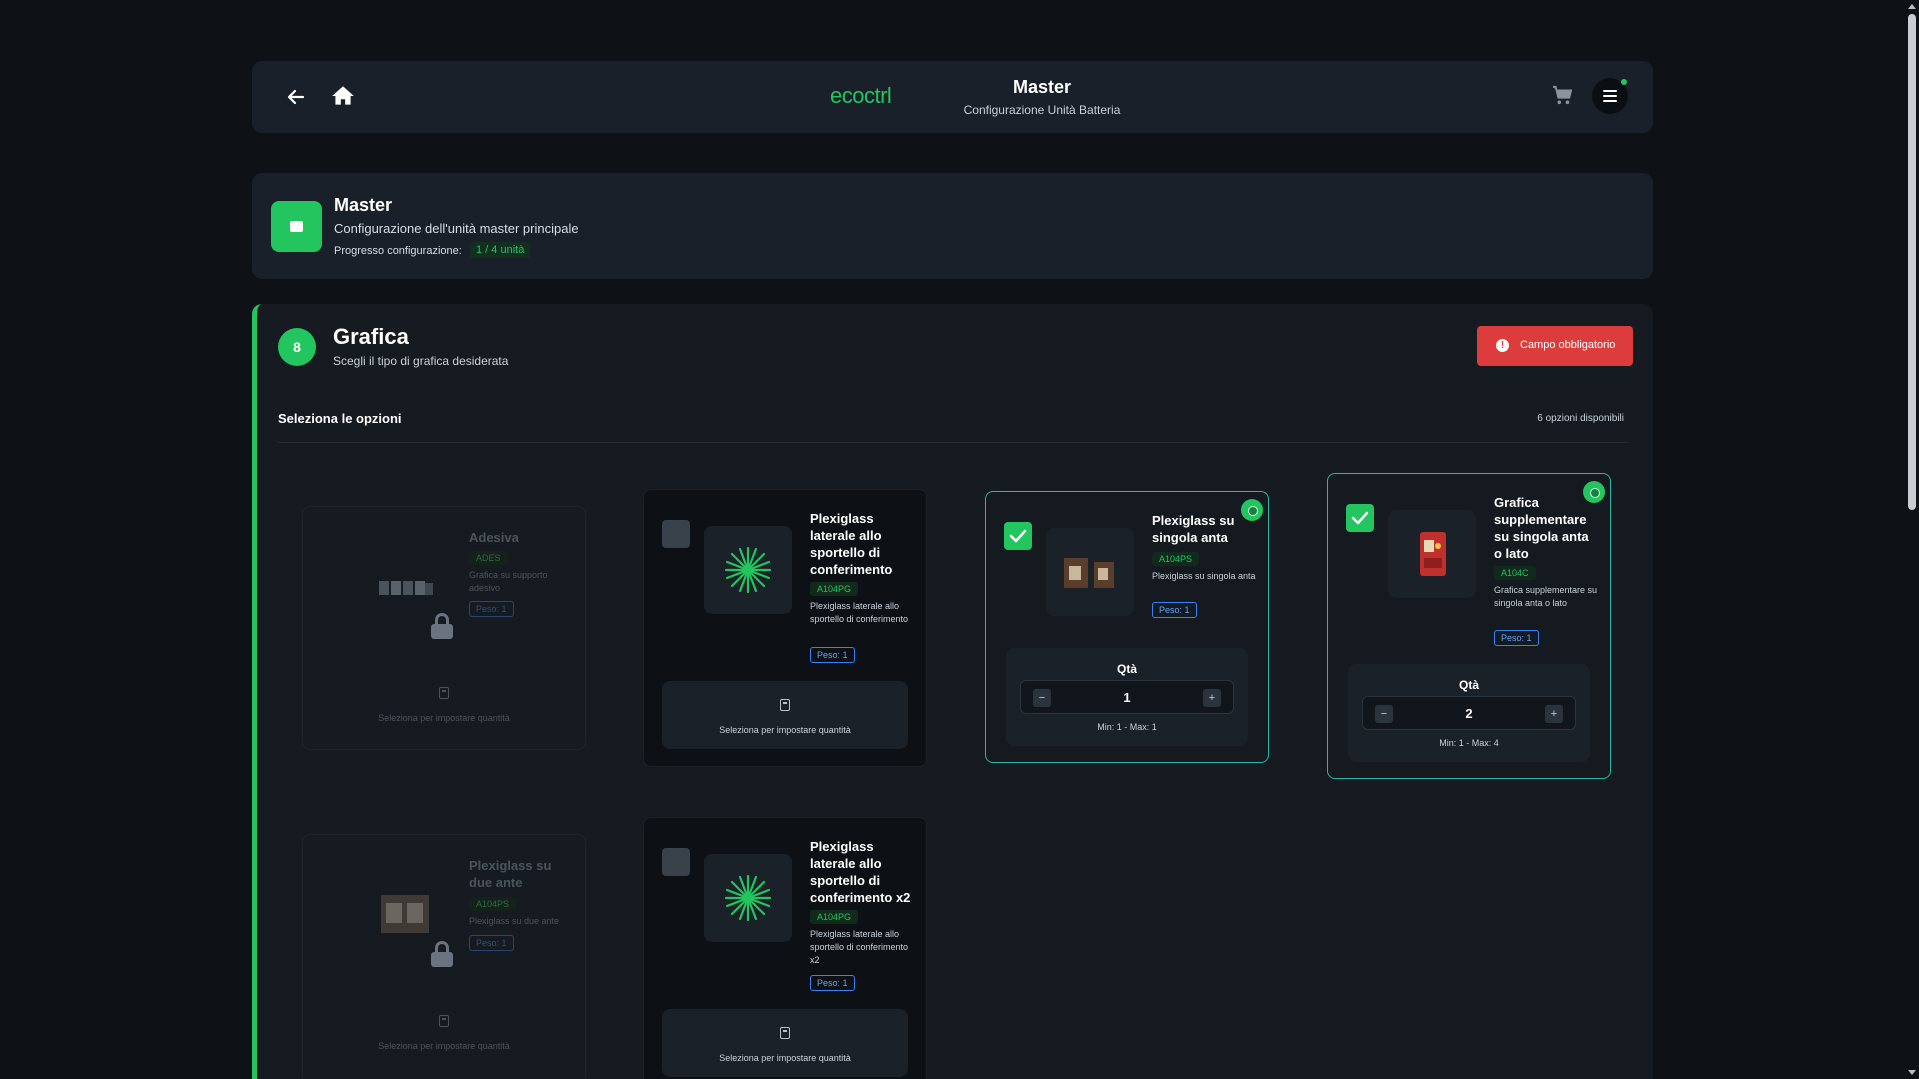  I want to click on stickers-image, so click(406, 588).